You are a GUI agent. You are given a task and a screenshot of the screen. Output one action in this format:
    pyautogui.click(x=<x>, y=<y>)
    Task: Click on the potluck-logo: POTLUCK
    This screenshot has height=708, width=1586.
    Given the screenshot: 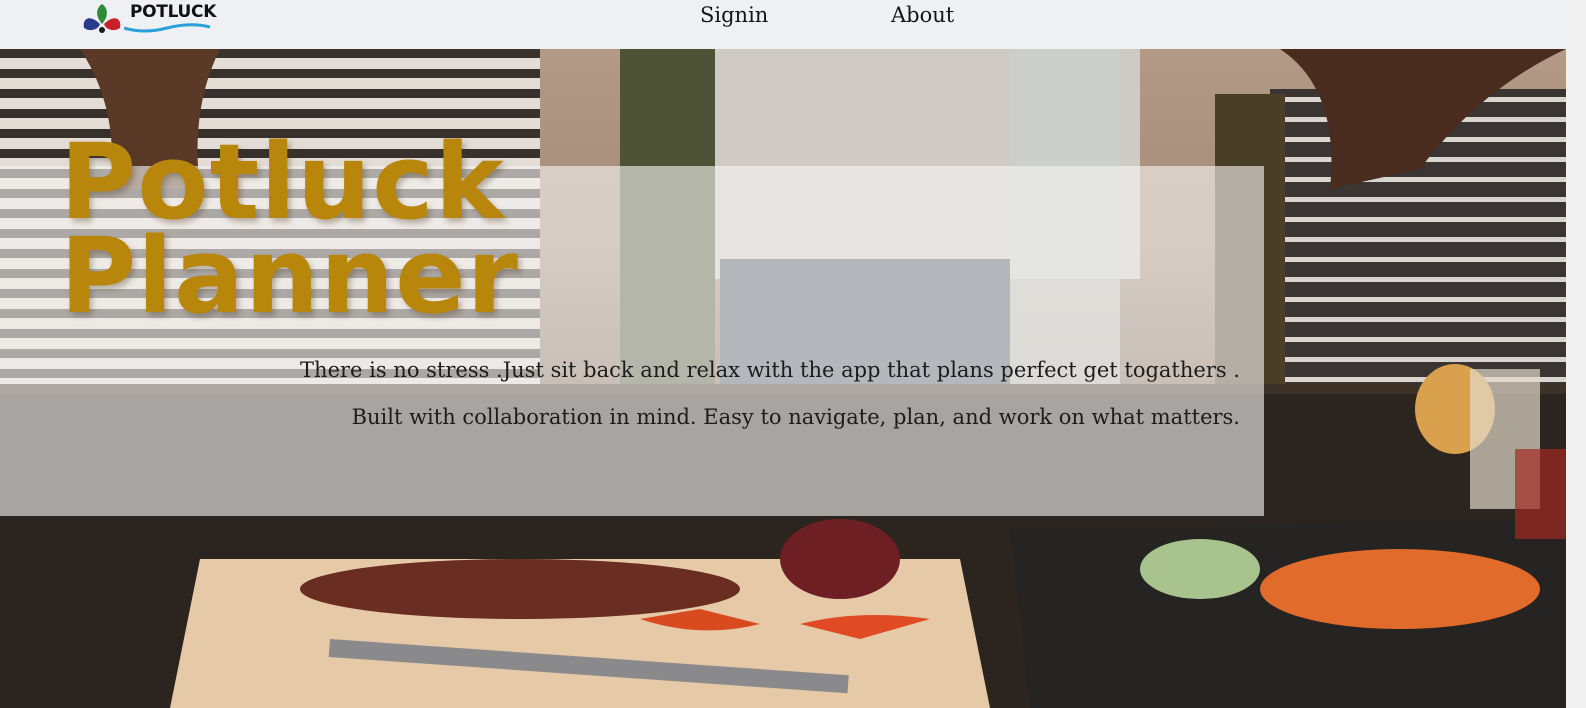 What is the action you would take?
    pyautogui.click(x=148, y=17)
    